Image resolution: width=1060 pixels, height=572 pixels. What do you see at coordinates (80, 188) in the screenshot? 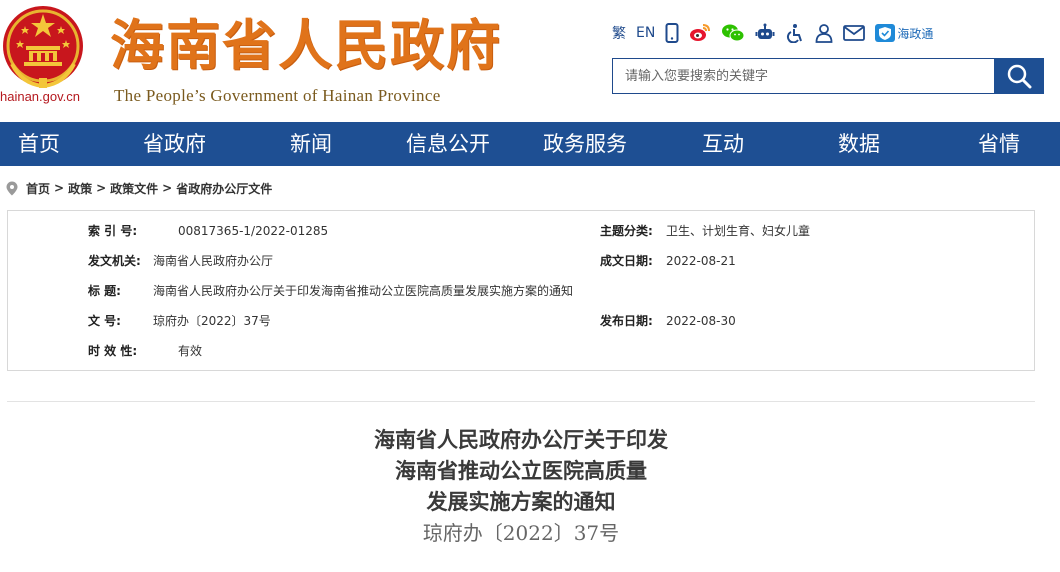
I see `breadcrumb-policy: 政策` at bounding box center [80, 188].